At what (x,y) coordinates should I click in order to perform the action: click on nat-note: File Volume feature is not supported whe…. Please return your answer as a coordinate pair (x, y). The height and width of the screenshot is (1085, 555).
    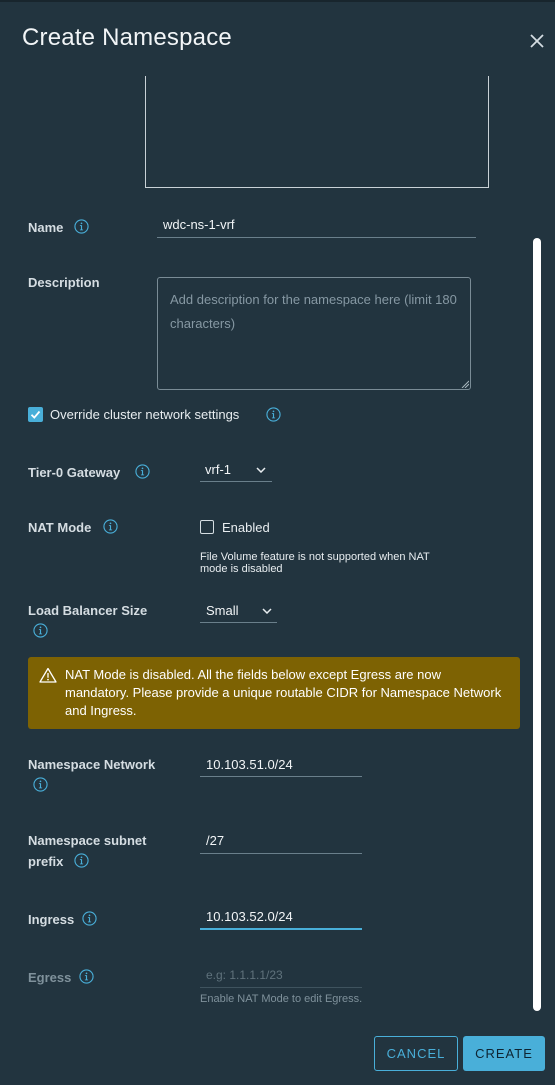
    Looking at the image, I should click on (315, 563).